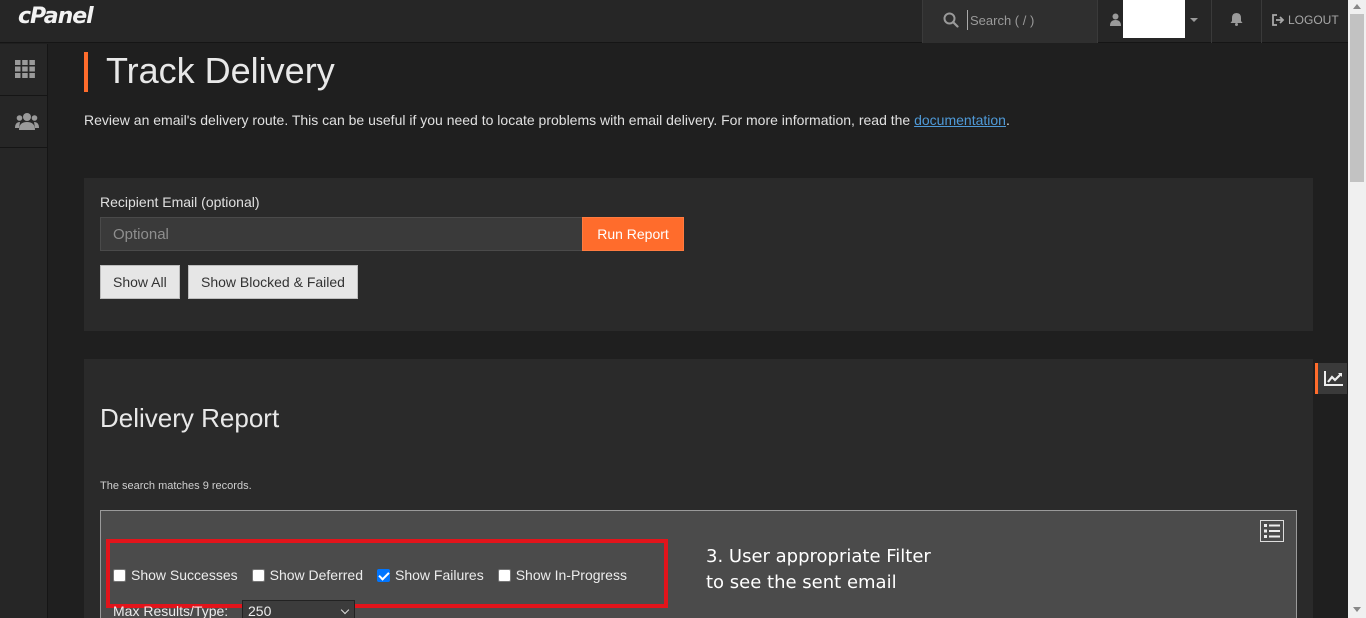 The width and height of the screenshot is (1366, 618). Describe the element at coordinates (86, 72) in the screenshot. I see `title-accent-bar` at that location.